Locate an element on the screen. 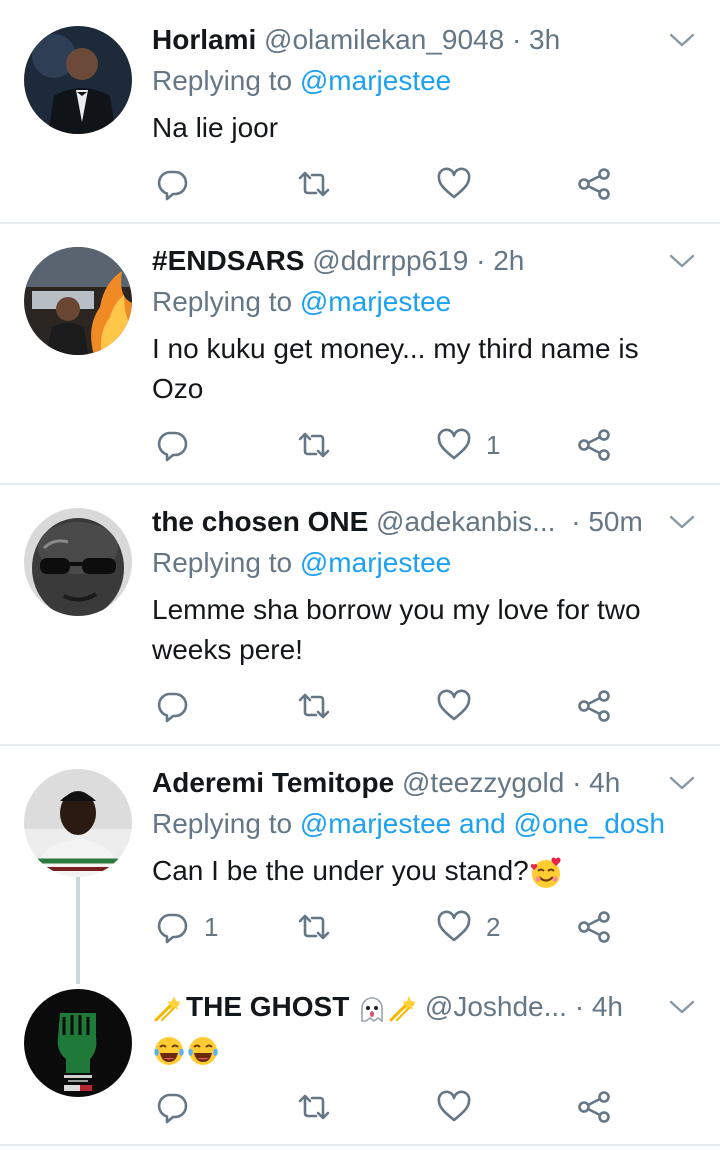 Image resolution: width=720 pixels, height=1150 pixels. tweet-header: THE GHOST @Joshde... · 4h is located at coordinates (436, 1007).